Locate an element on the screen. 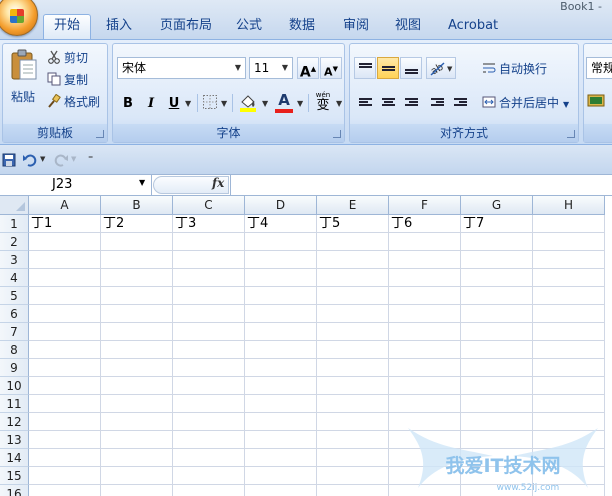 The height and width of the screenshot is (496, 612). column-header-g: G is located at coordinates (497, 205).